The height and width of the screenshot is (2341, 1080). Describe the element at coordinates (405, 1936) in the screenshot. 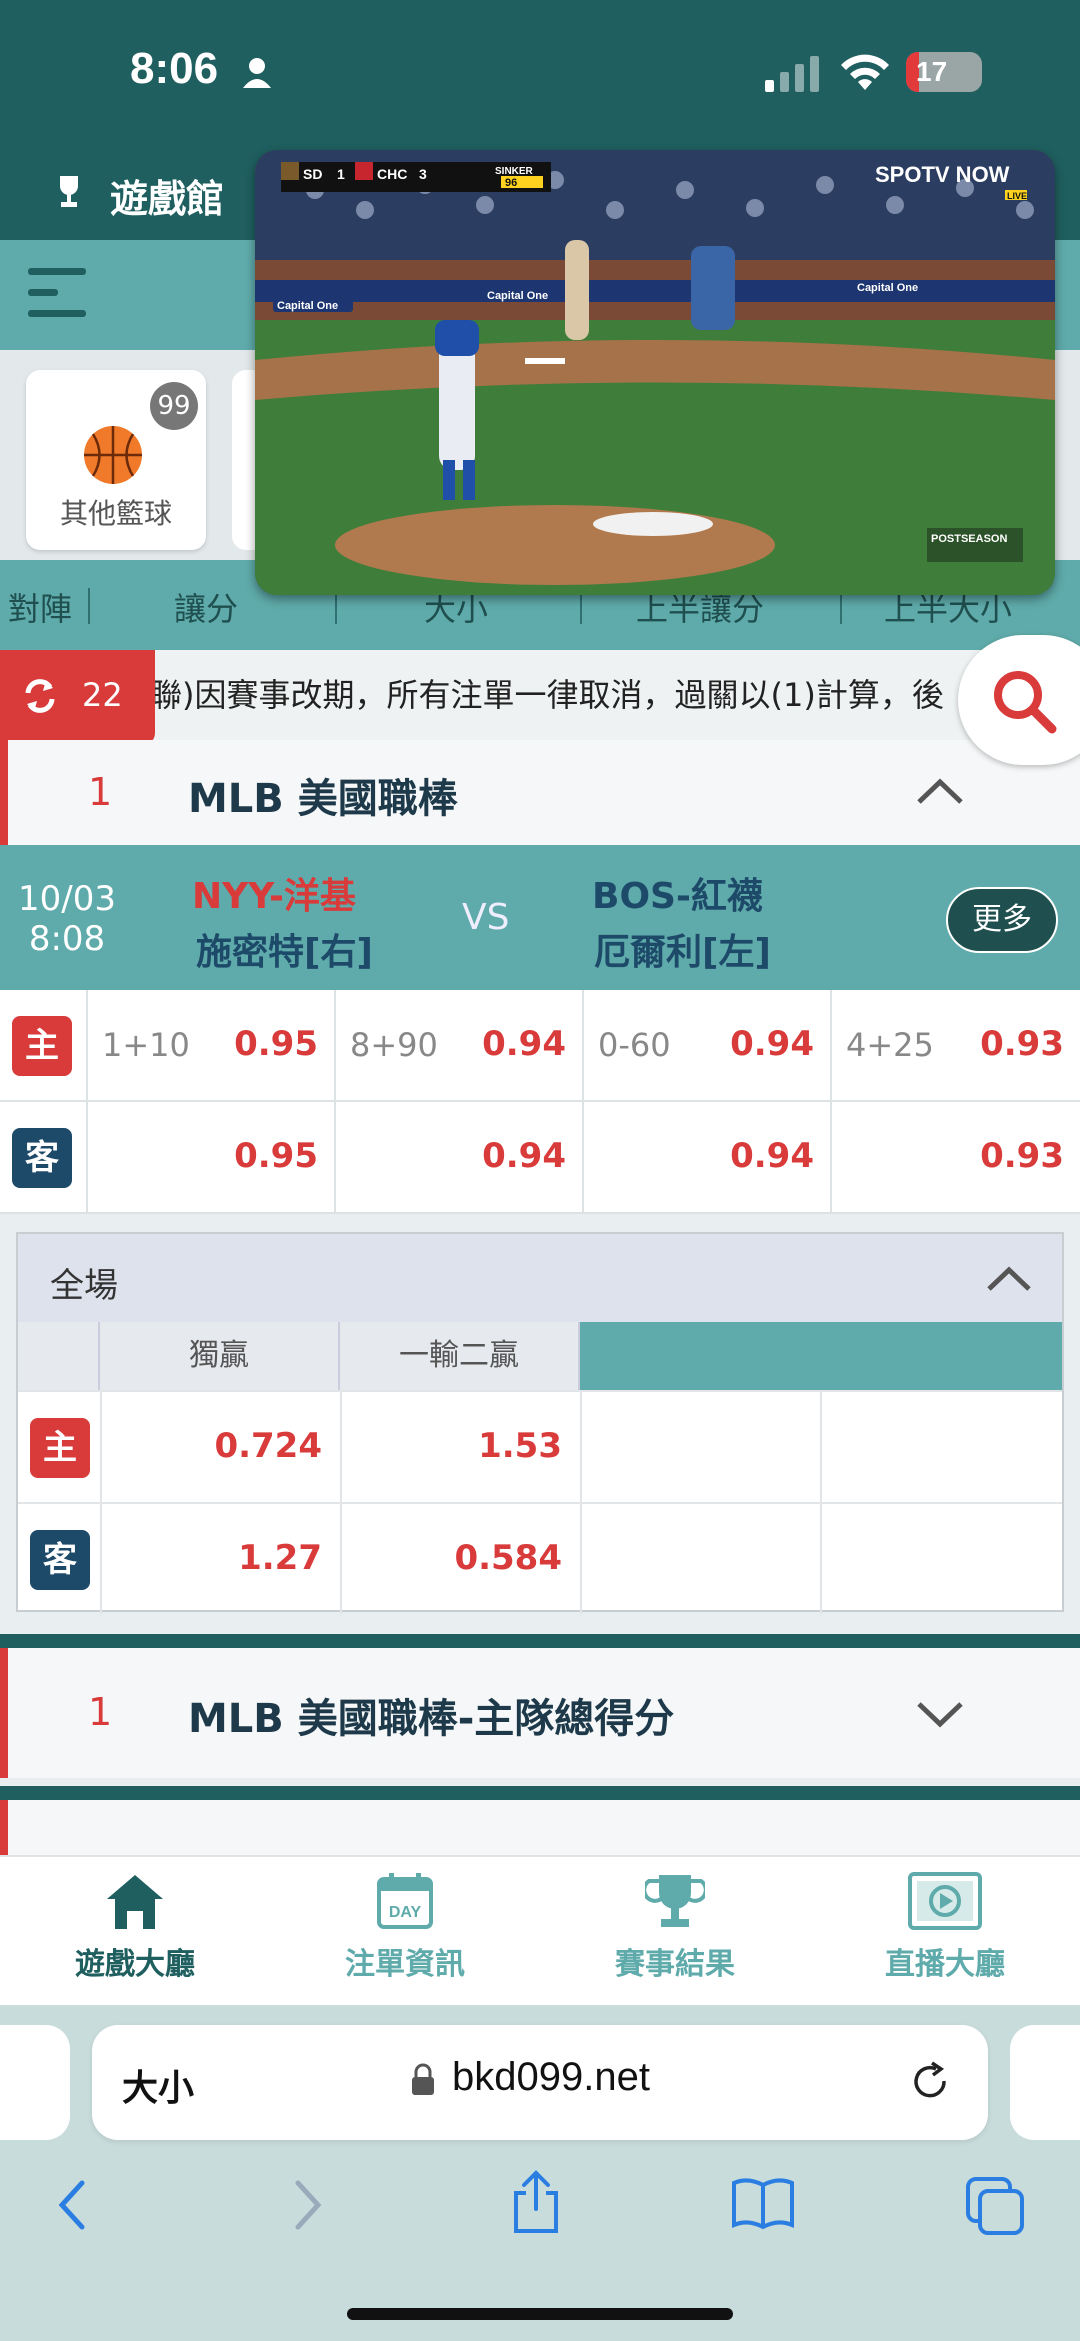

I see `nav-bet-info: DAY 注單資訊` at that location.